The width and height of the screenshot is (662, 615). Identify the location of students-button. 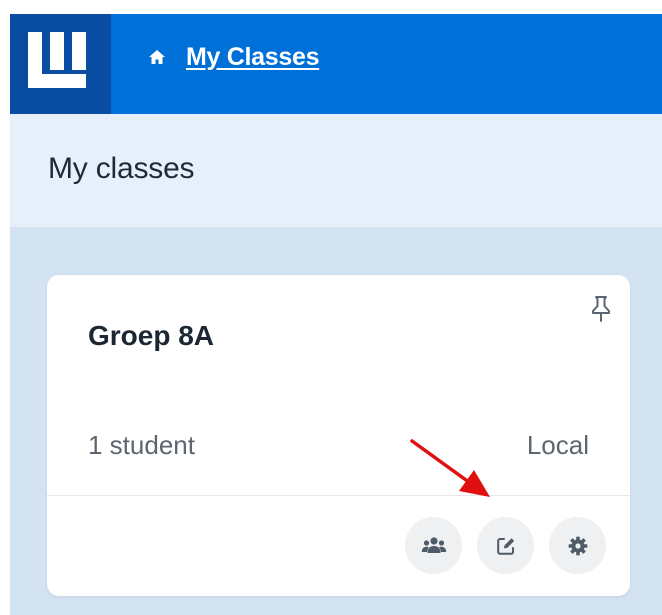
(433, 545).